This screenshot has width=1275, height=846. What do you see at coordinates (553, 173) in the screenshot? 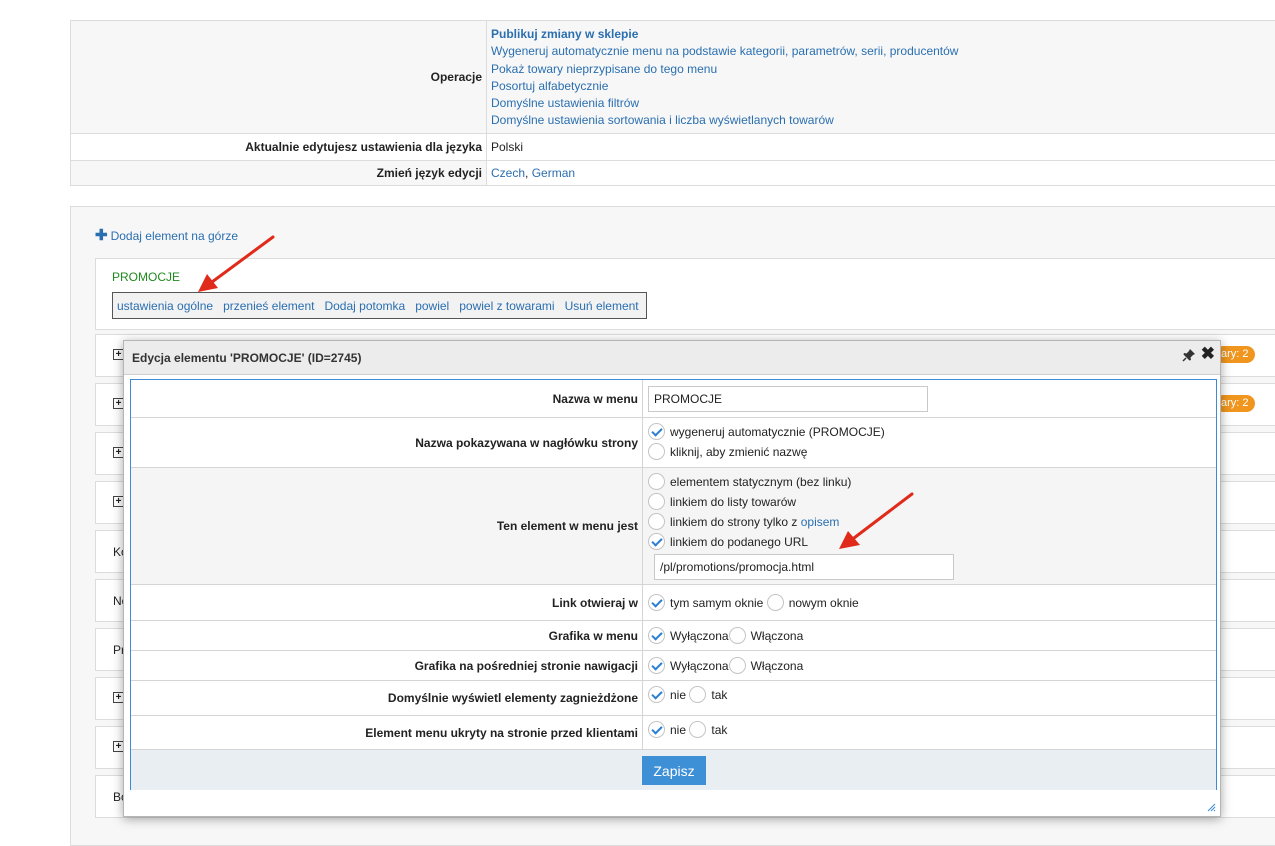
I see `lang-german-link: German` at bounding box center [553, 173].